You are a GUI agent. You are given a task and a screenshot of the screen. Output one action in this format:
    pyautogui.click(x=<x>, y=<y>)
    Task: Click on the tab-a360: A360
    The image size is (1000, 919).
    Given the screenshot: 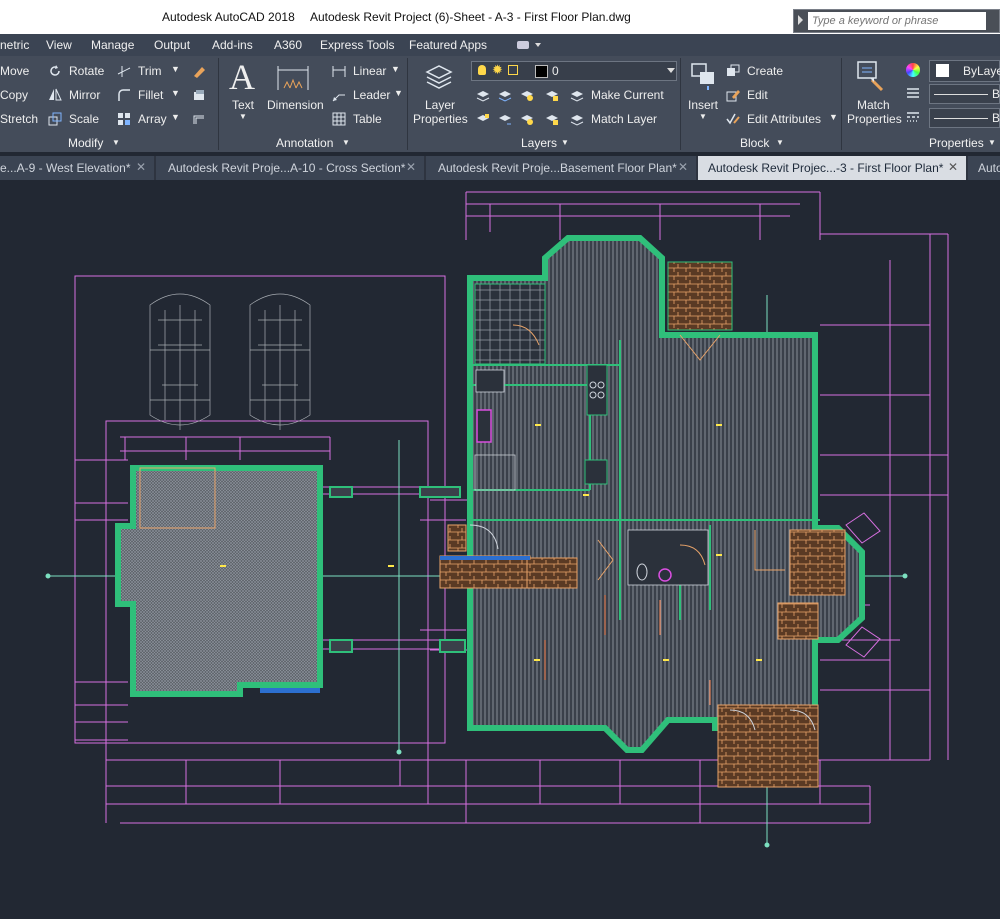 What is the action you would take?
    pyautogui.click(x=288, y=45)
    